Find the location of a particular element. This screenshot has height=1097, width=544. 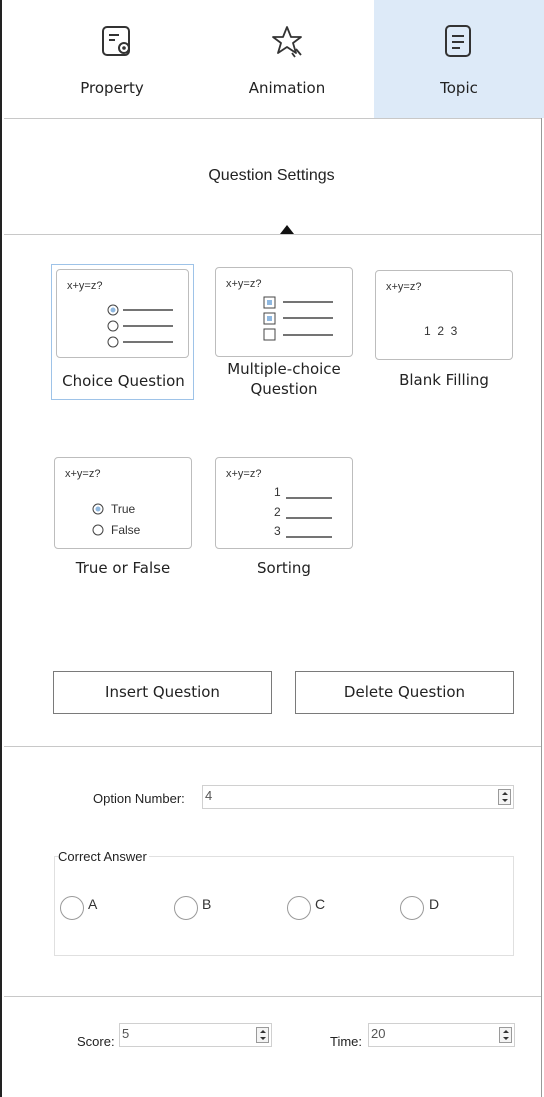

caret-up-icon is located at coordinates (287, 229).